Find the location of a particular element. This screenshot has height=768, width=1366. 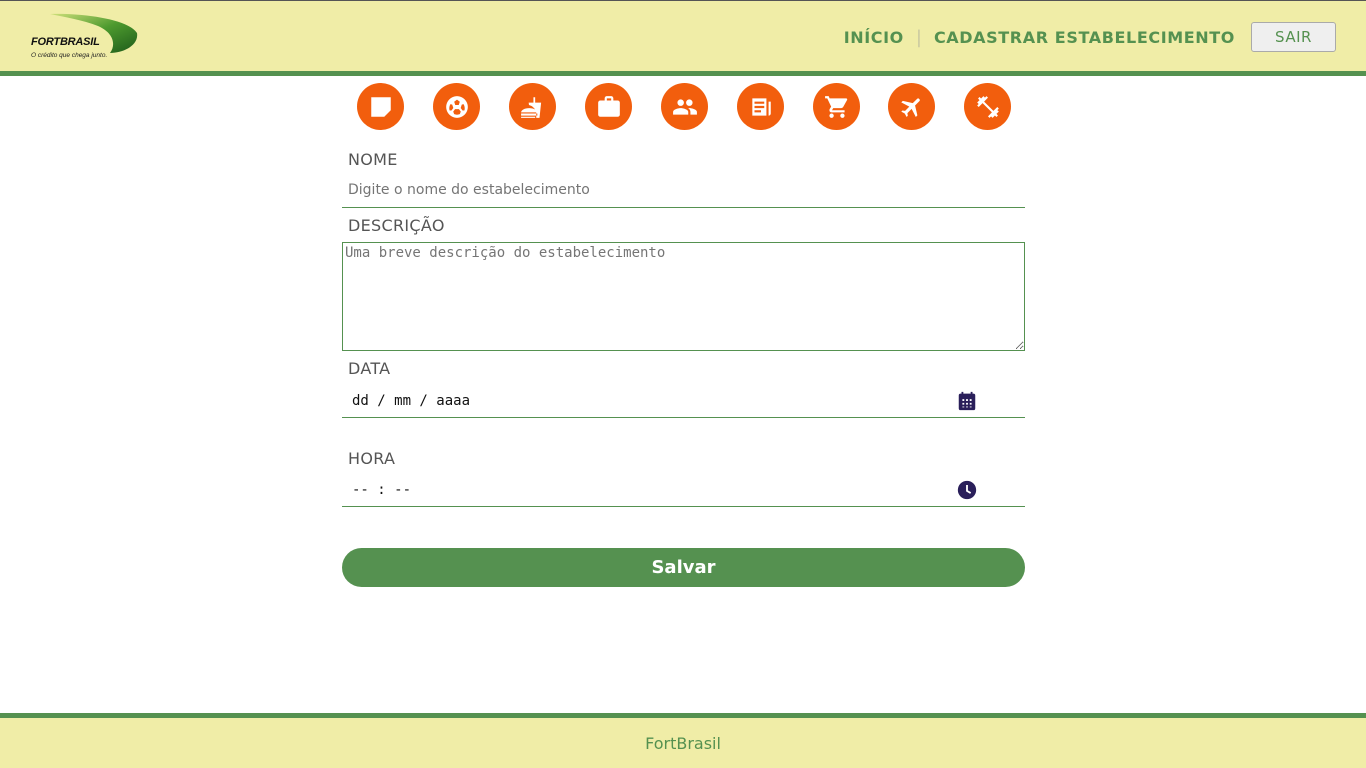

fitness-icon is located at coordinates (987, 106).